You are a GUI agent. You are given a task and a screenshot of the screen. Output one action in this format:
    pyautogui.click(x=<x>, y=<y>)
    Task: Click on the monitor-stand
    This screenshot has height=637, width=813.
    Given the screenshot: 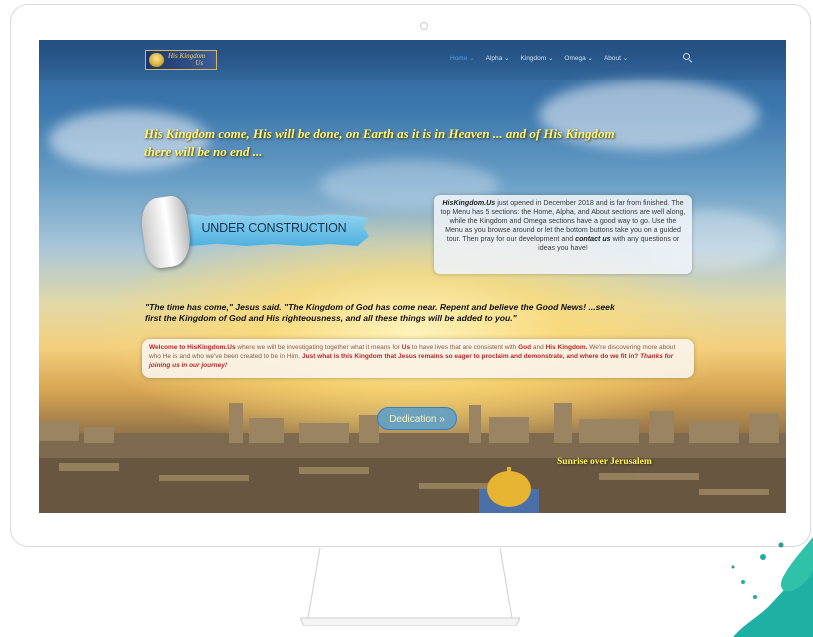 What is the action you would take?
    pyautogui.click(x=410, y=587)
    